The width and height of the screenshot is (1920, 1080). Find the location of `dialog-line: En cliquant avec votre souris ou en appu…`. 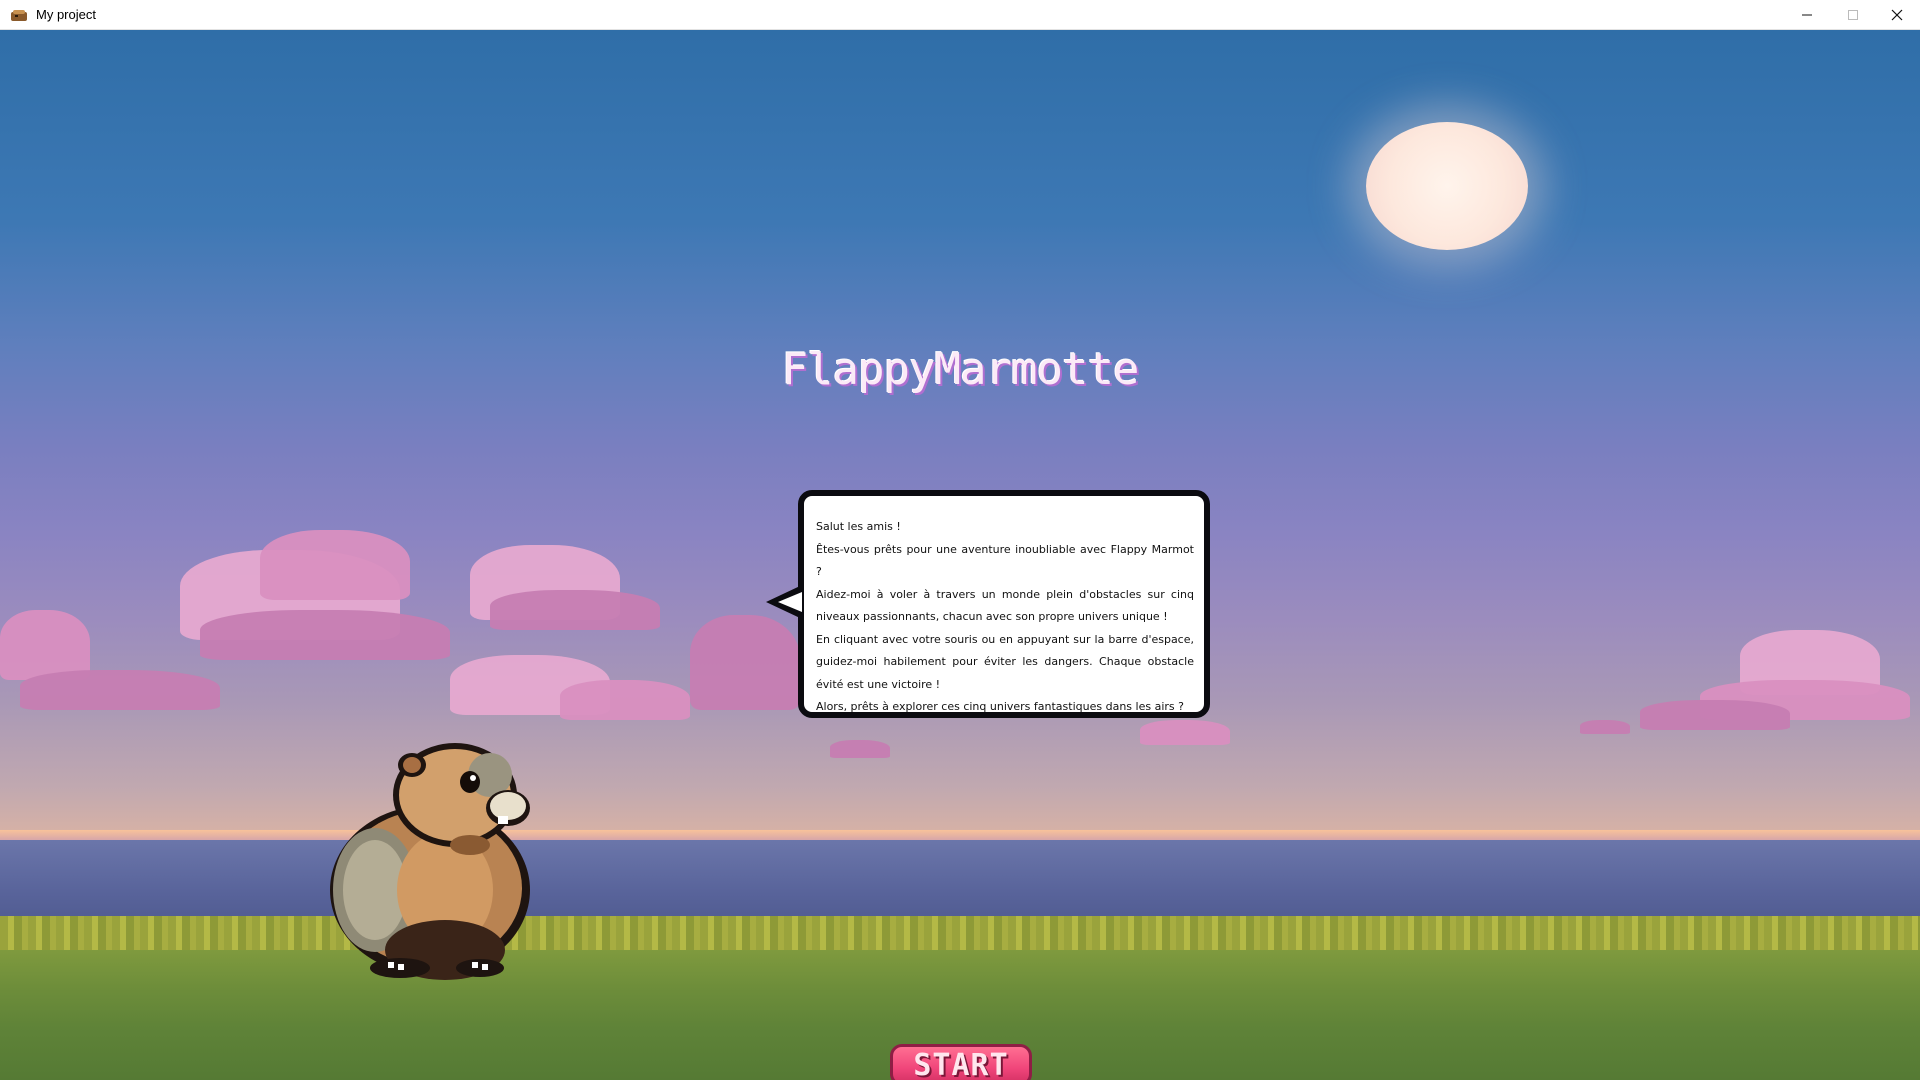

dialog-line: En cliquant avec votre souris ou en appu… is located at coordinates (1005, 661).